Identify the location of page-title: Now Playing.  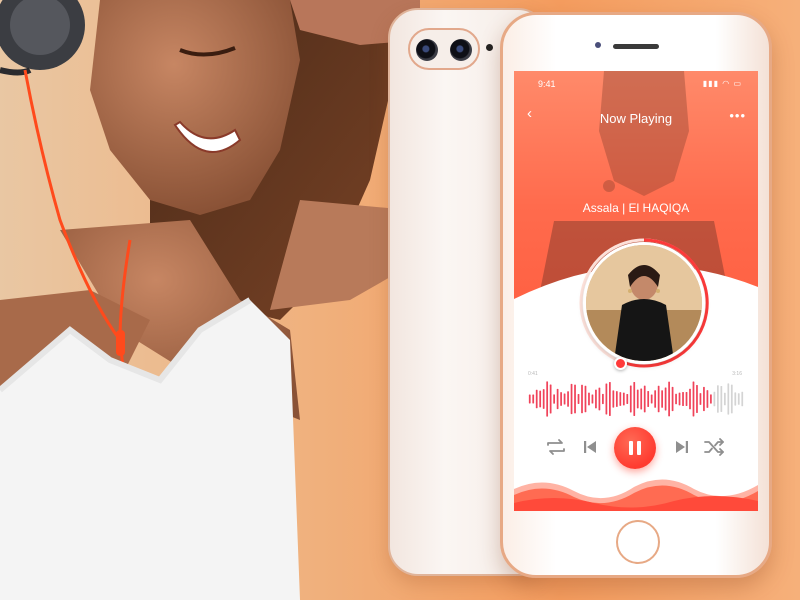
(636, 118).